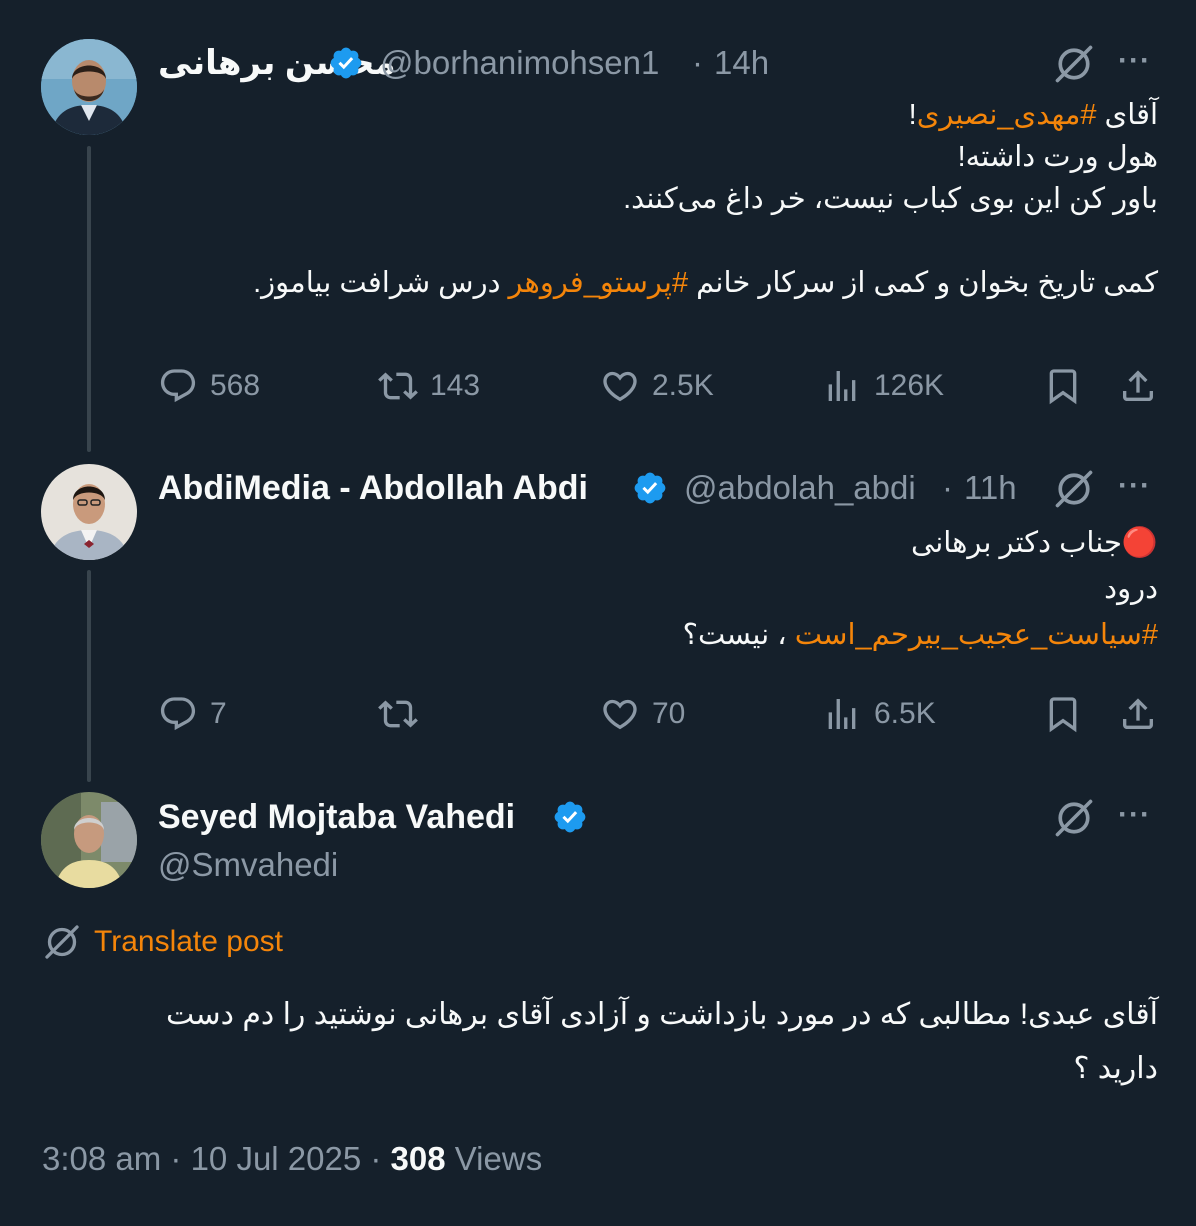 The image size is (1196, 1226). I want to click on retweet-count: 143, so click(455, 385).